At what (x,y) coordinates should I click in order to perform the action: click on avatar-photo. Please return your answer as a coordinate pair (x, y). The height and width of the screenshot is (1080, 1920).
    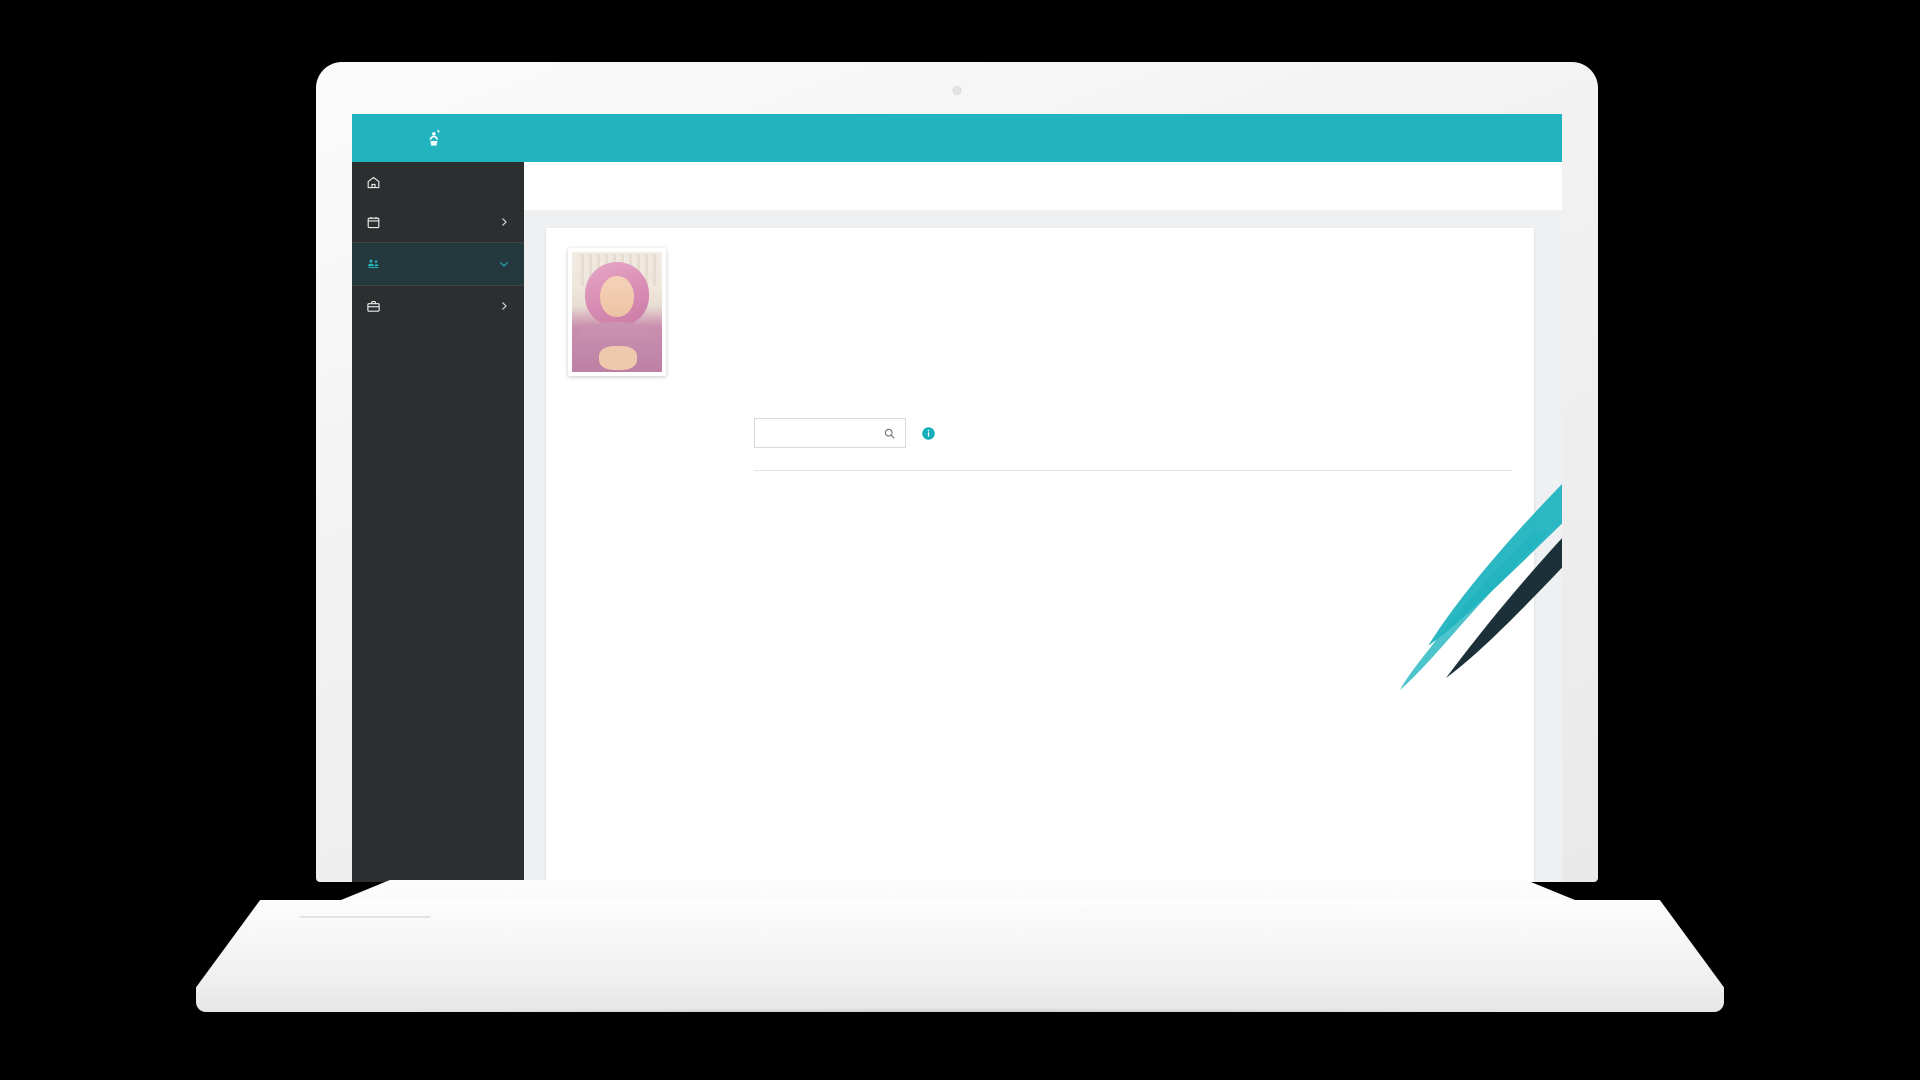
    Looking at the image, I should click on (617, 312).